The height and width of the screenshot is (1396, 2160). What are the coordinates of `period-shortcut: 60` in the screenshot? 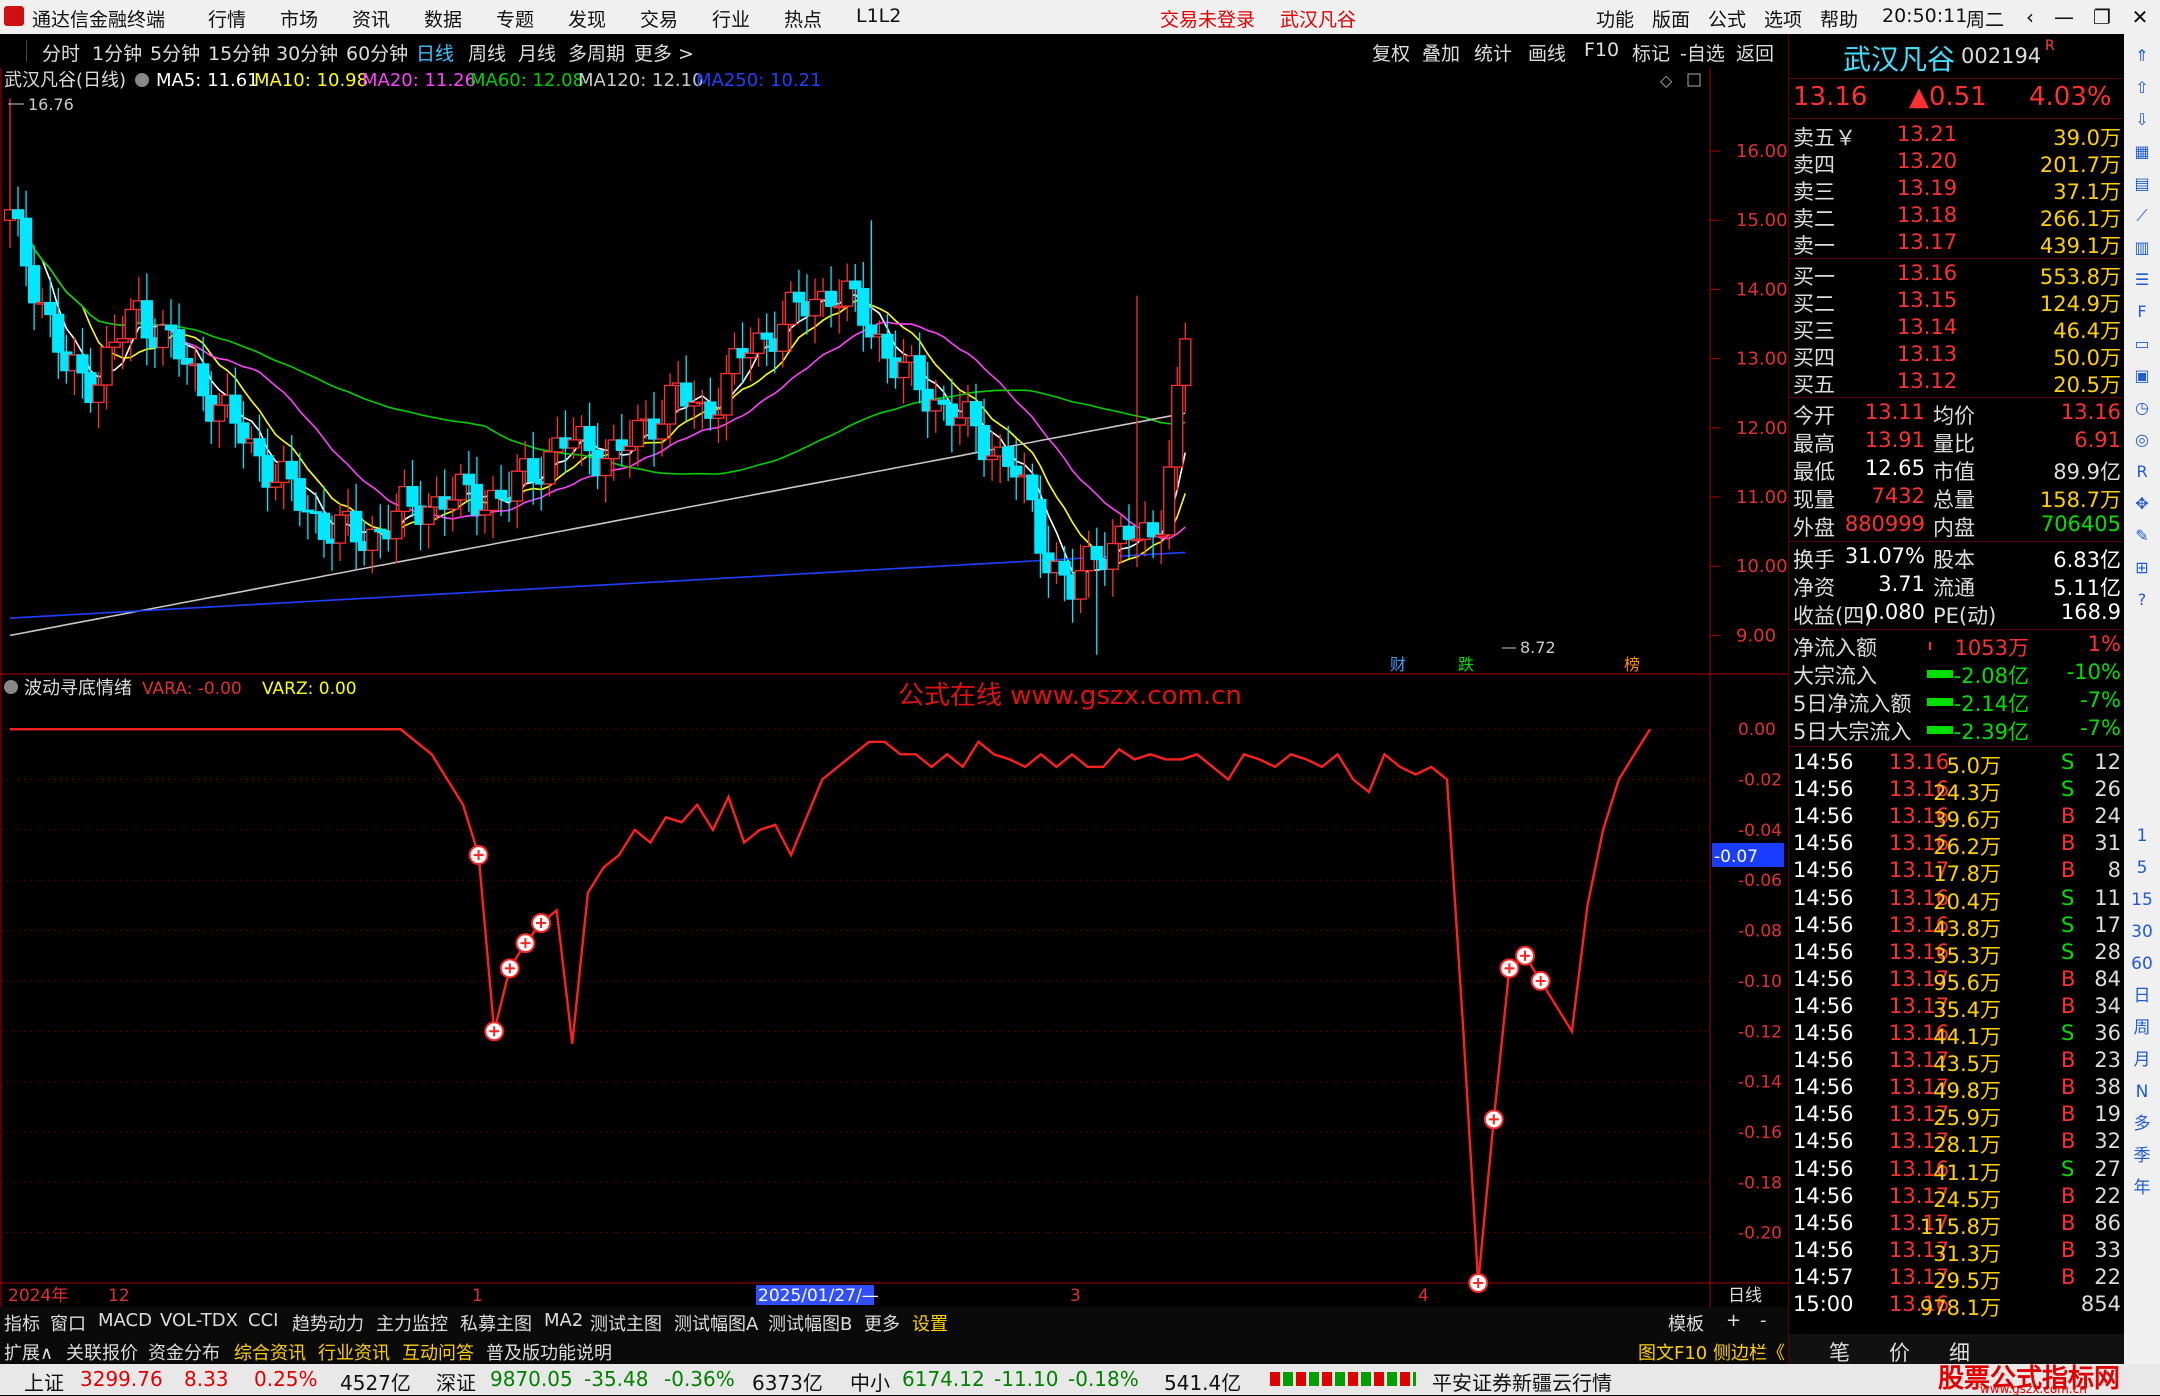 It's located at (2142, 964).